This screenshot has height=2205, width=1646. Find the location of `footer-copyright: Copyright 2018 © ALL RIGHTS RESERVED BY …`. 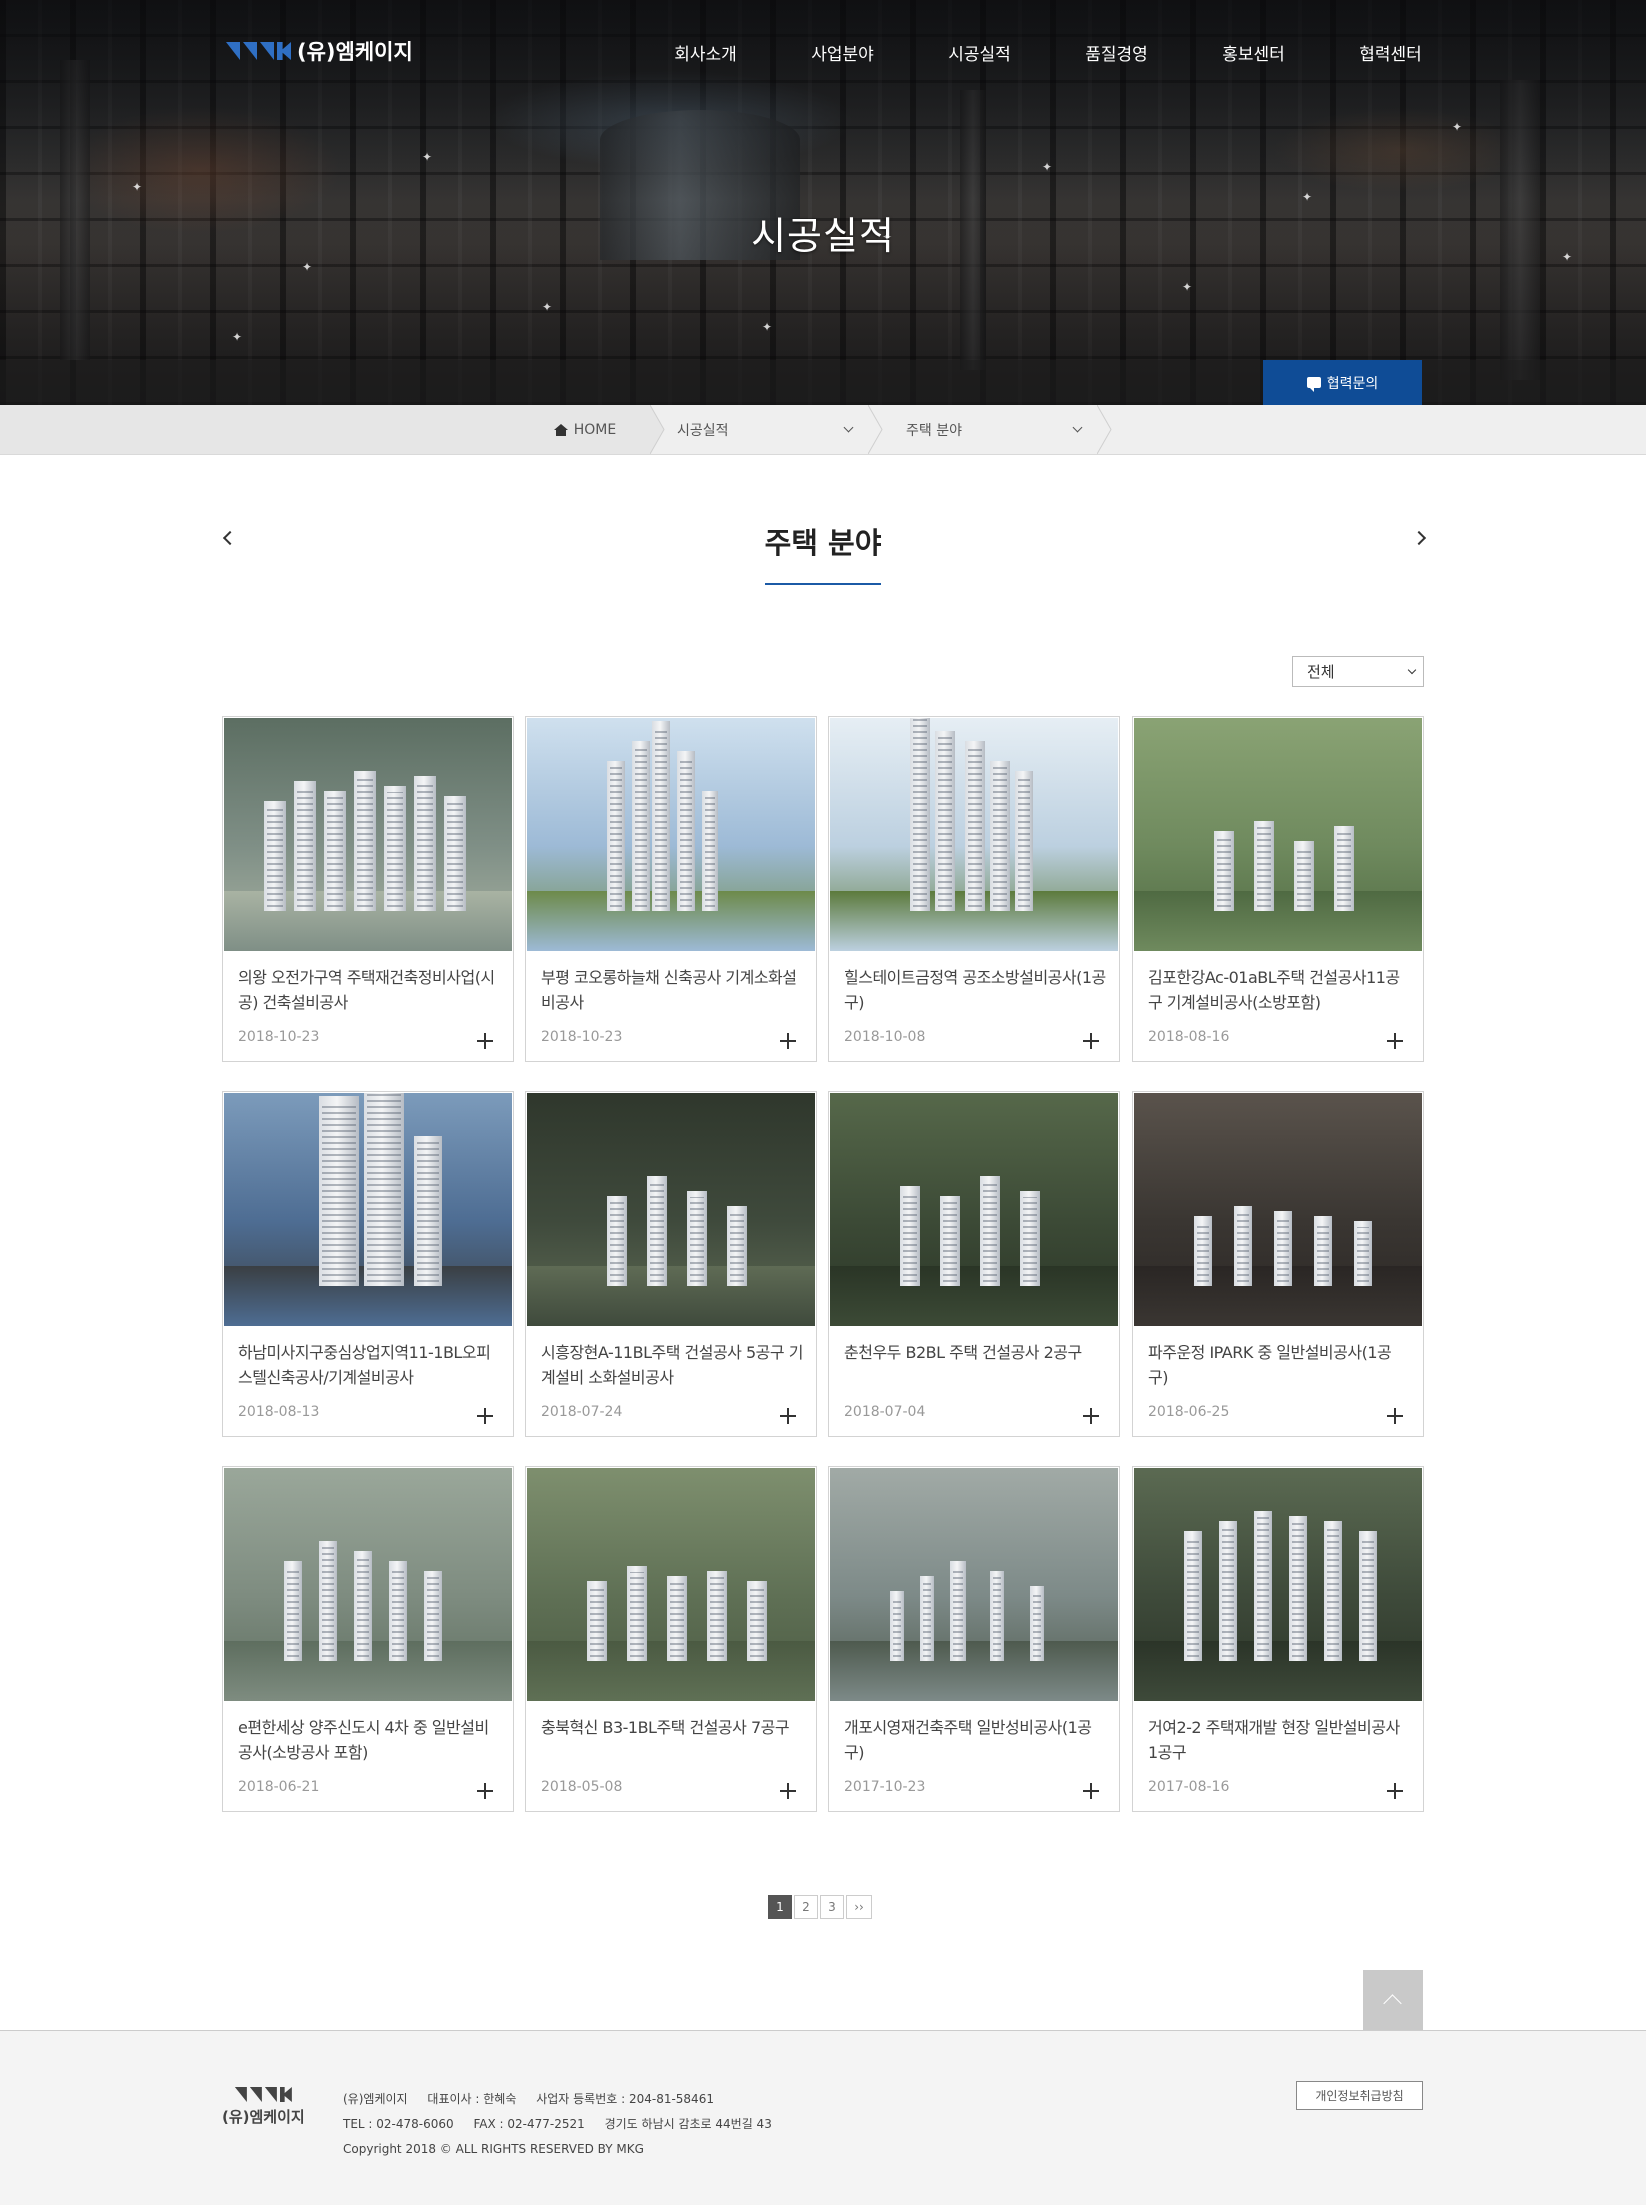

footer-copyright: Copyright 2018 © ALL RIGHTS RESERVED BY … is located at coordinates (493, 2149).